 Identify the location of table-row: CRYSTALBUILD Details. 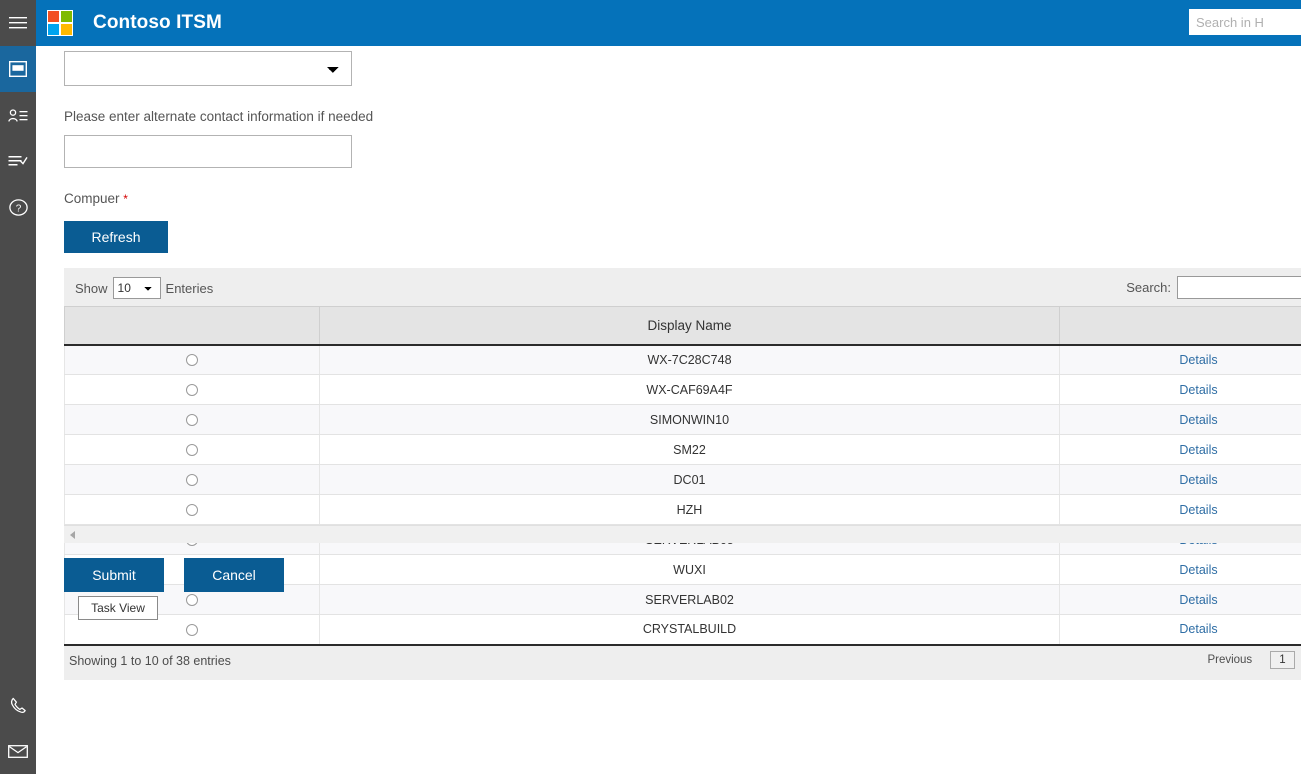
(682, 630).